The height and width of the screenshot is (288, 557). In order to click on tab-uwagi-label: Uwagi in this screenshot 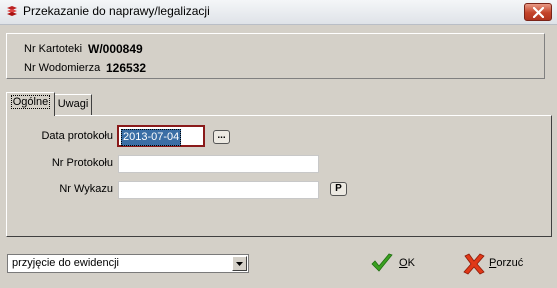, I will do `click(73, 104)`.